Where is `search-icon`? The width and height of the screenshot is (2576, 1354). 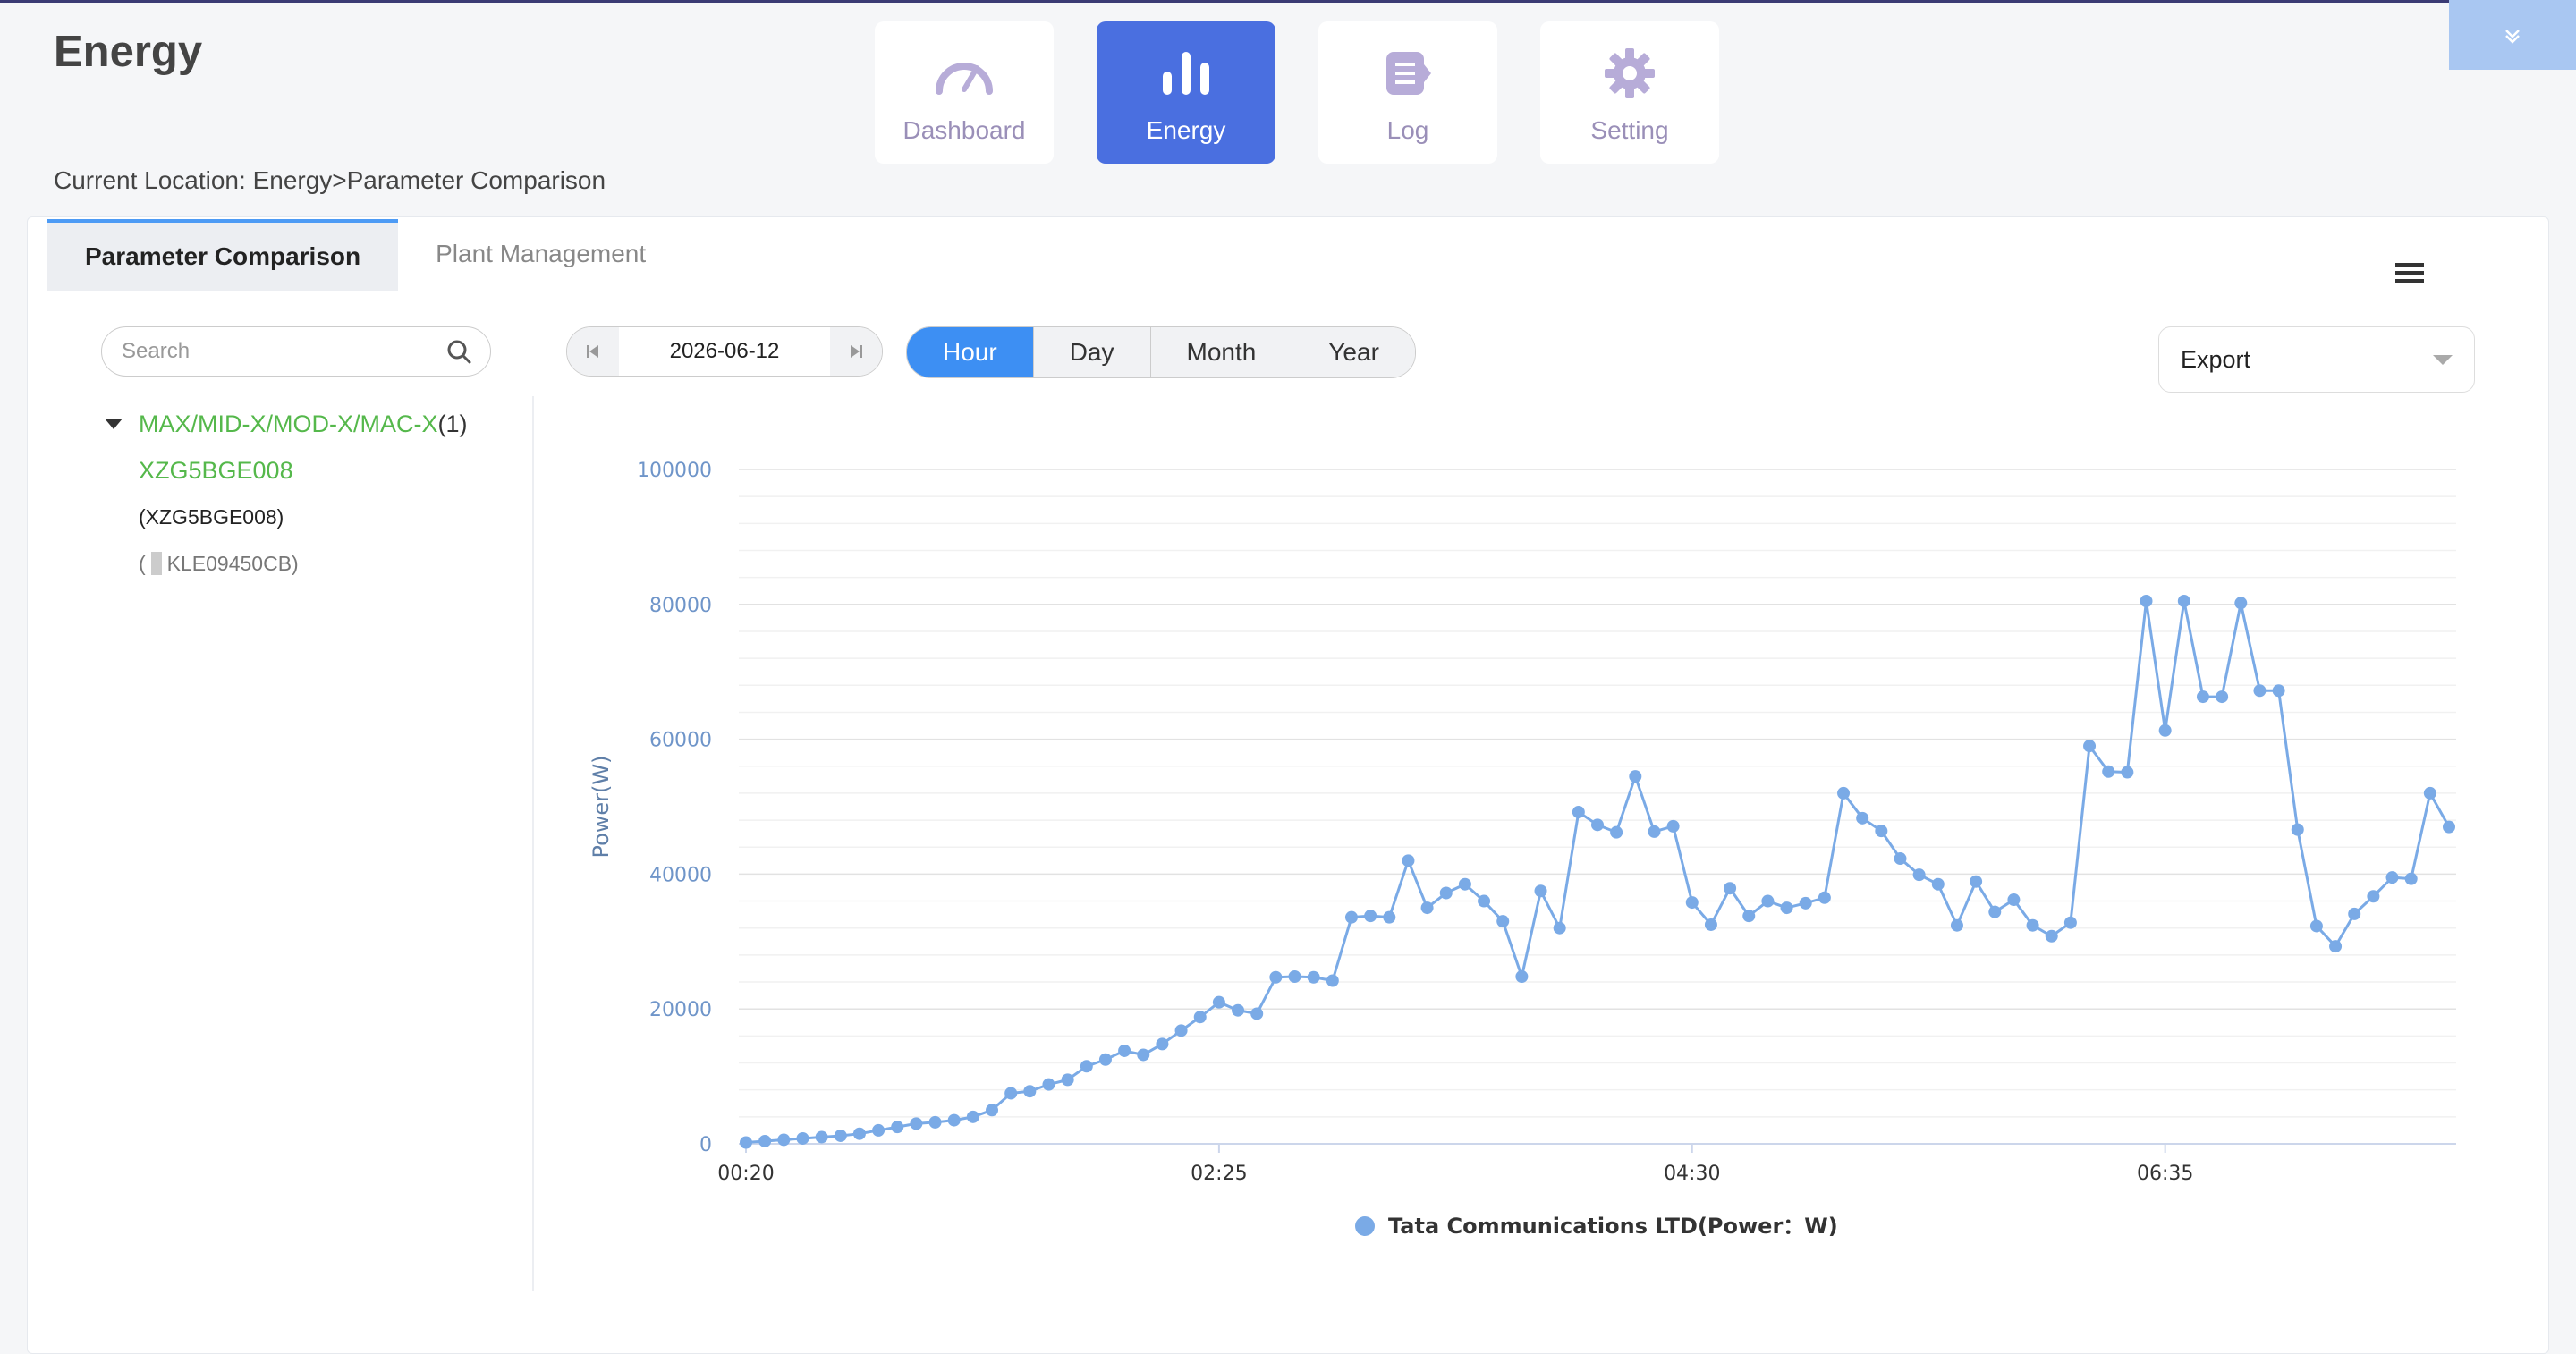
search-icon is located at coordinates (458, 351).